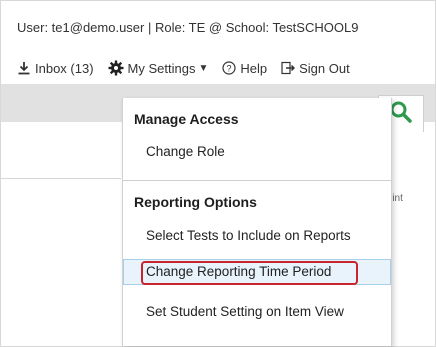 This screenshot has height=347, width=436. Describe the element at coordinates (324, 68) in the screenshot. I see `sign-out-label: Sign Out` at that location.